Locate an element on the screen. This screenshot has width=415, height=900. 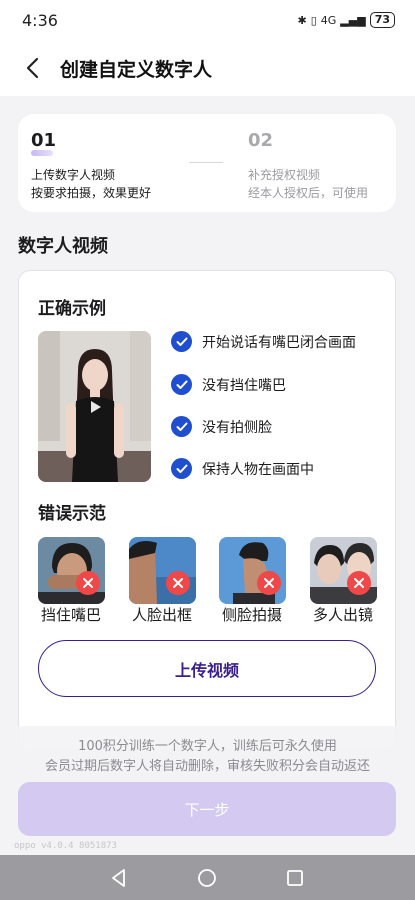
check-item: 没有挡住嘴巴 is located at coordinates (228, 384).